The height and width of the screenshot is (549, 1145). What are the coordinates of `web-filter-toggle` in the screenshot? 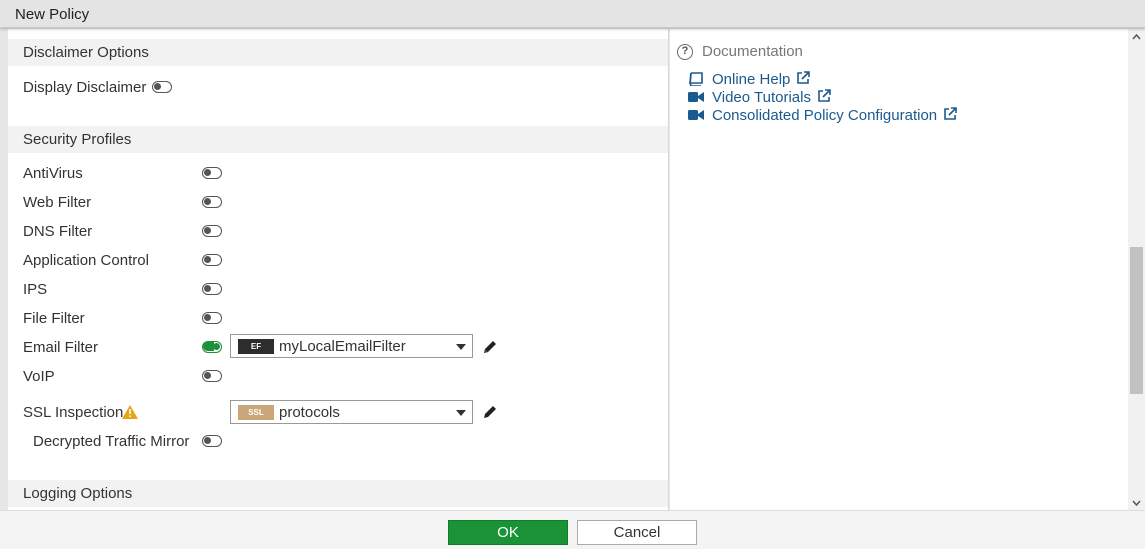 It's located at (212, 202).